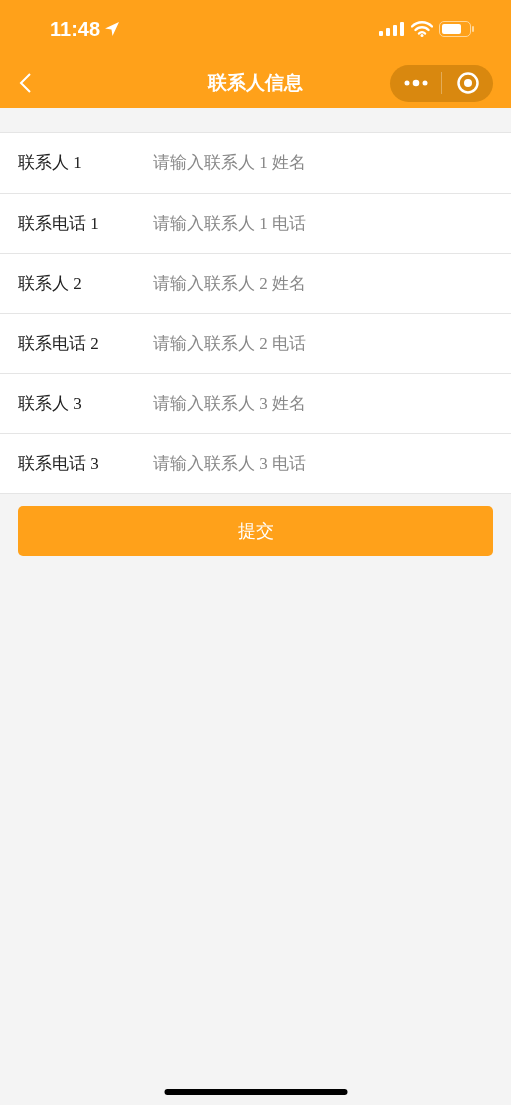 The image size is (511, 1105). What do you see at coordinates (422, 29) in the screenshot?
I see `wifi-icon` at bounding box center [422, 29].